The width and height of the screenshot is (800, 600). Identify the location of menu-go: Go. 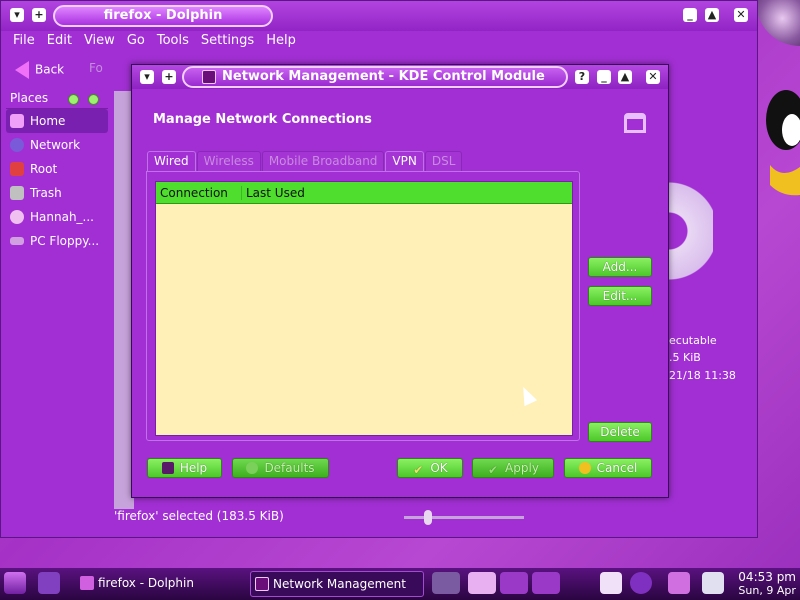
(136, 41).